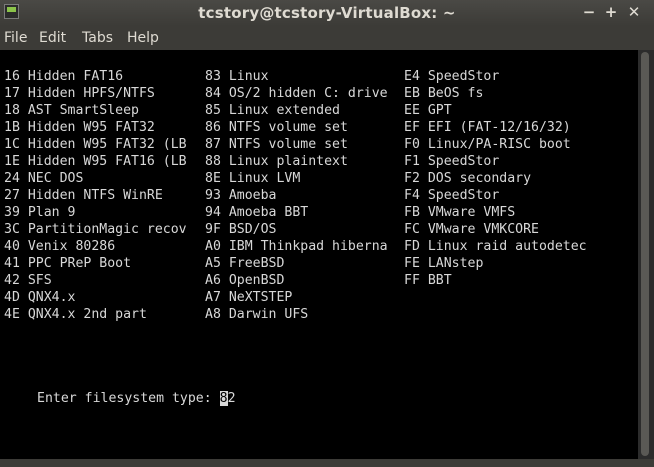 This screenshot has height=467, width=654. I want to click on partition-type-entry: 1C Hidden W95 FAT32 (LB, so click(95, 144).